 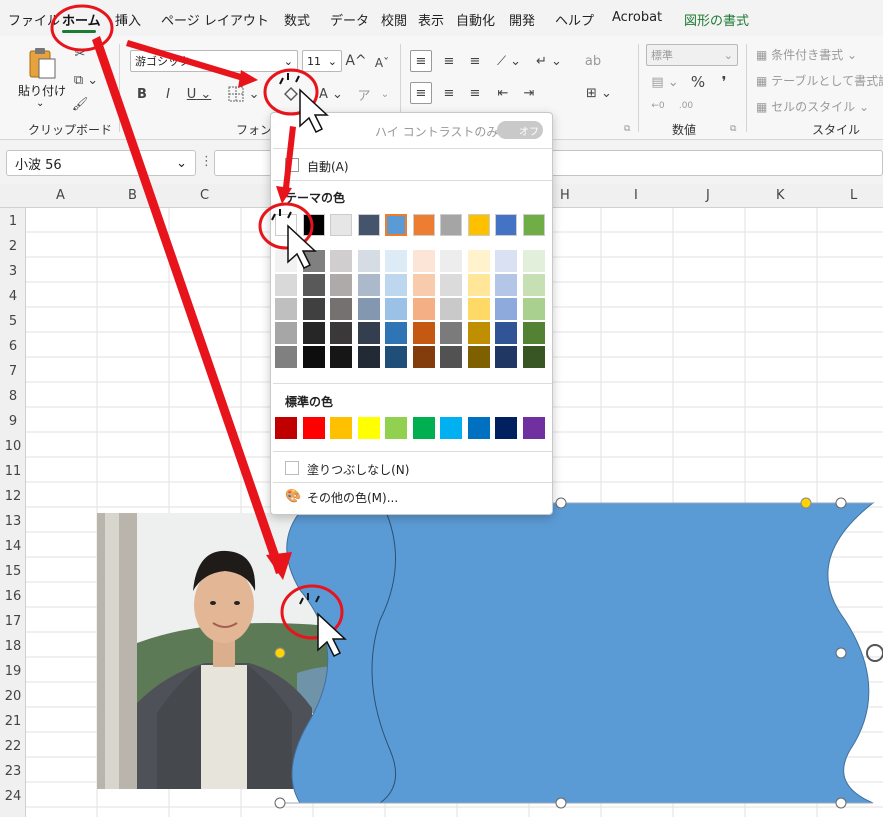 I want to click on row-label: 8, so click(x=13, y=396).